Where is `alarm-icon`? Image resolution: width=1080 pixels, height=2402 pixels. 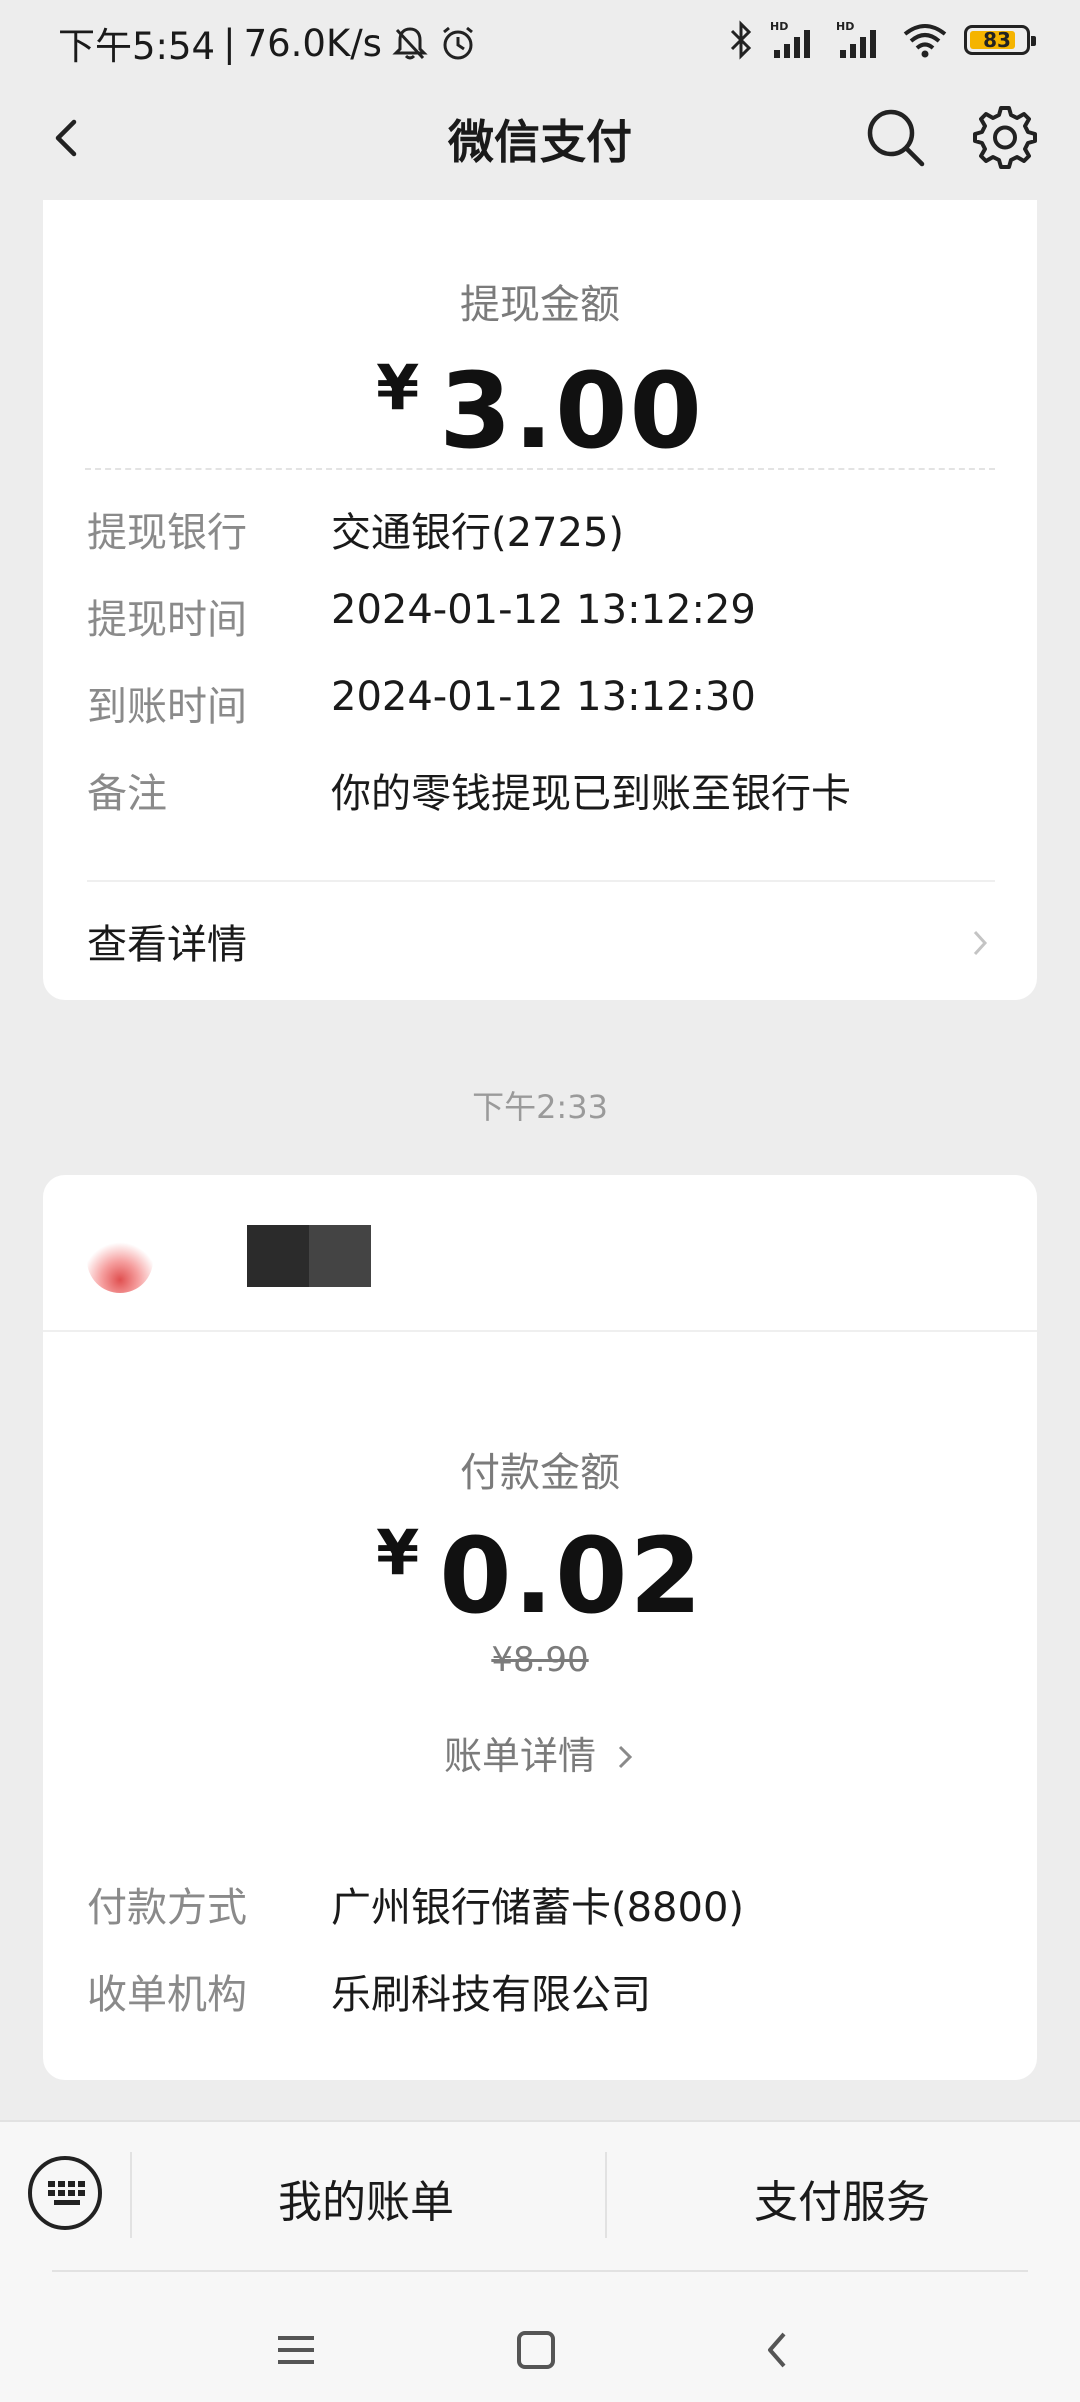 alarm-icon is located at coordinates (458, 43).